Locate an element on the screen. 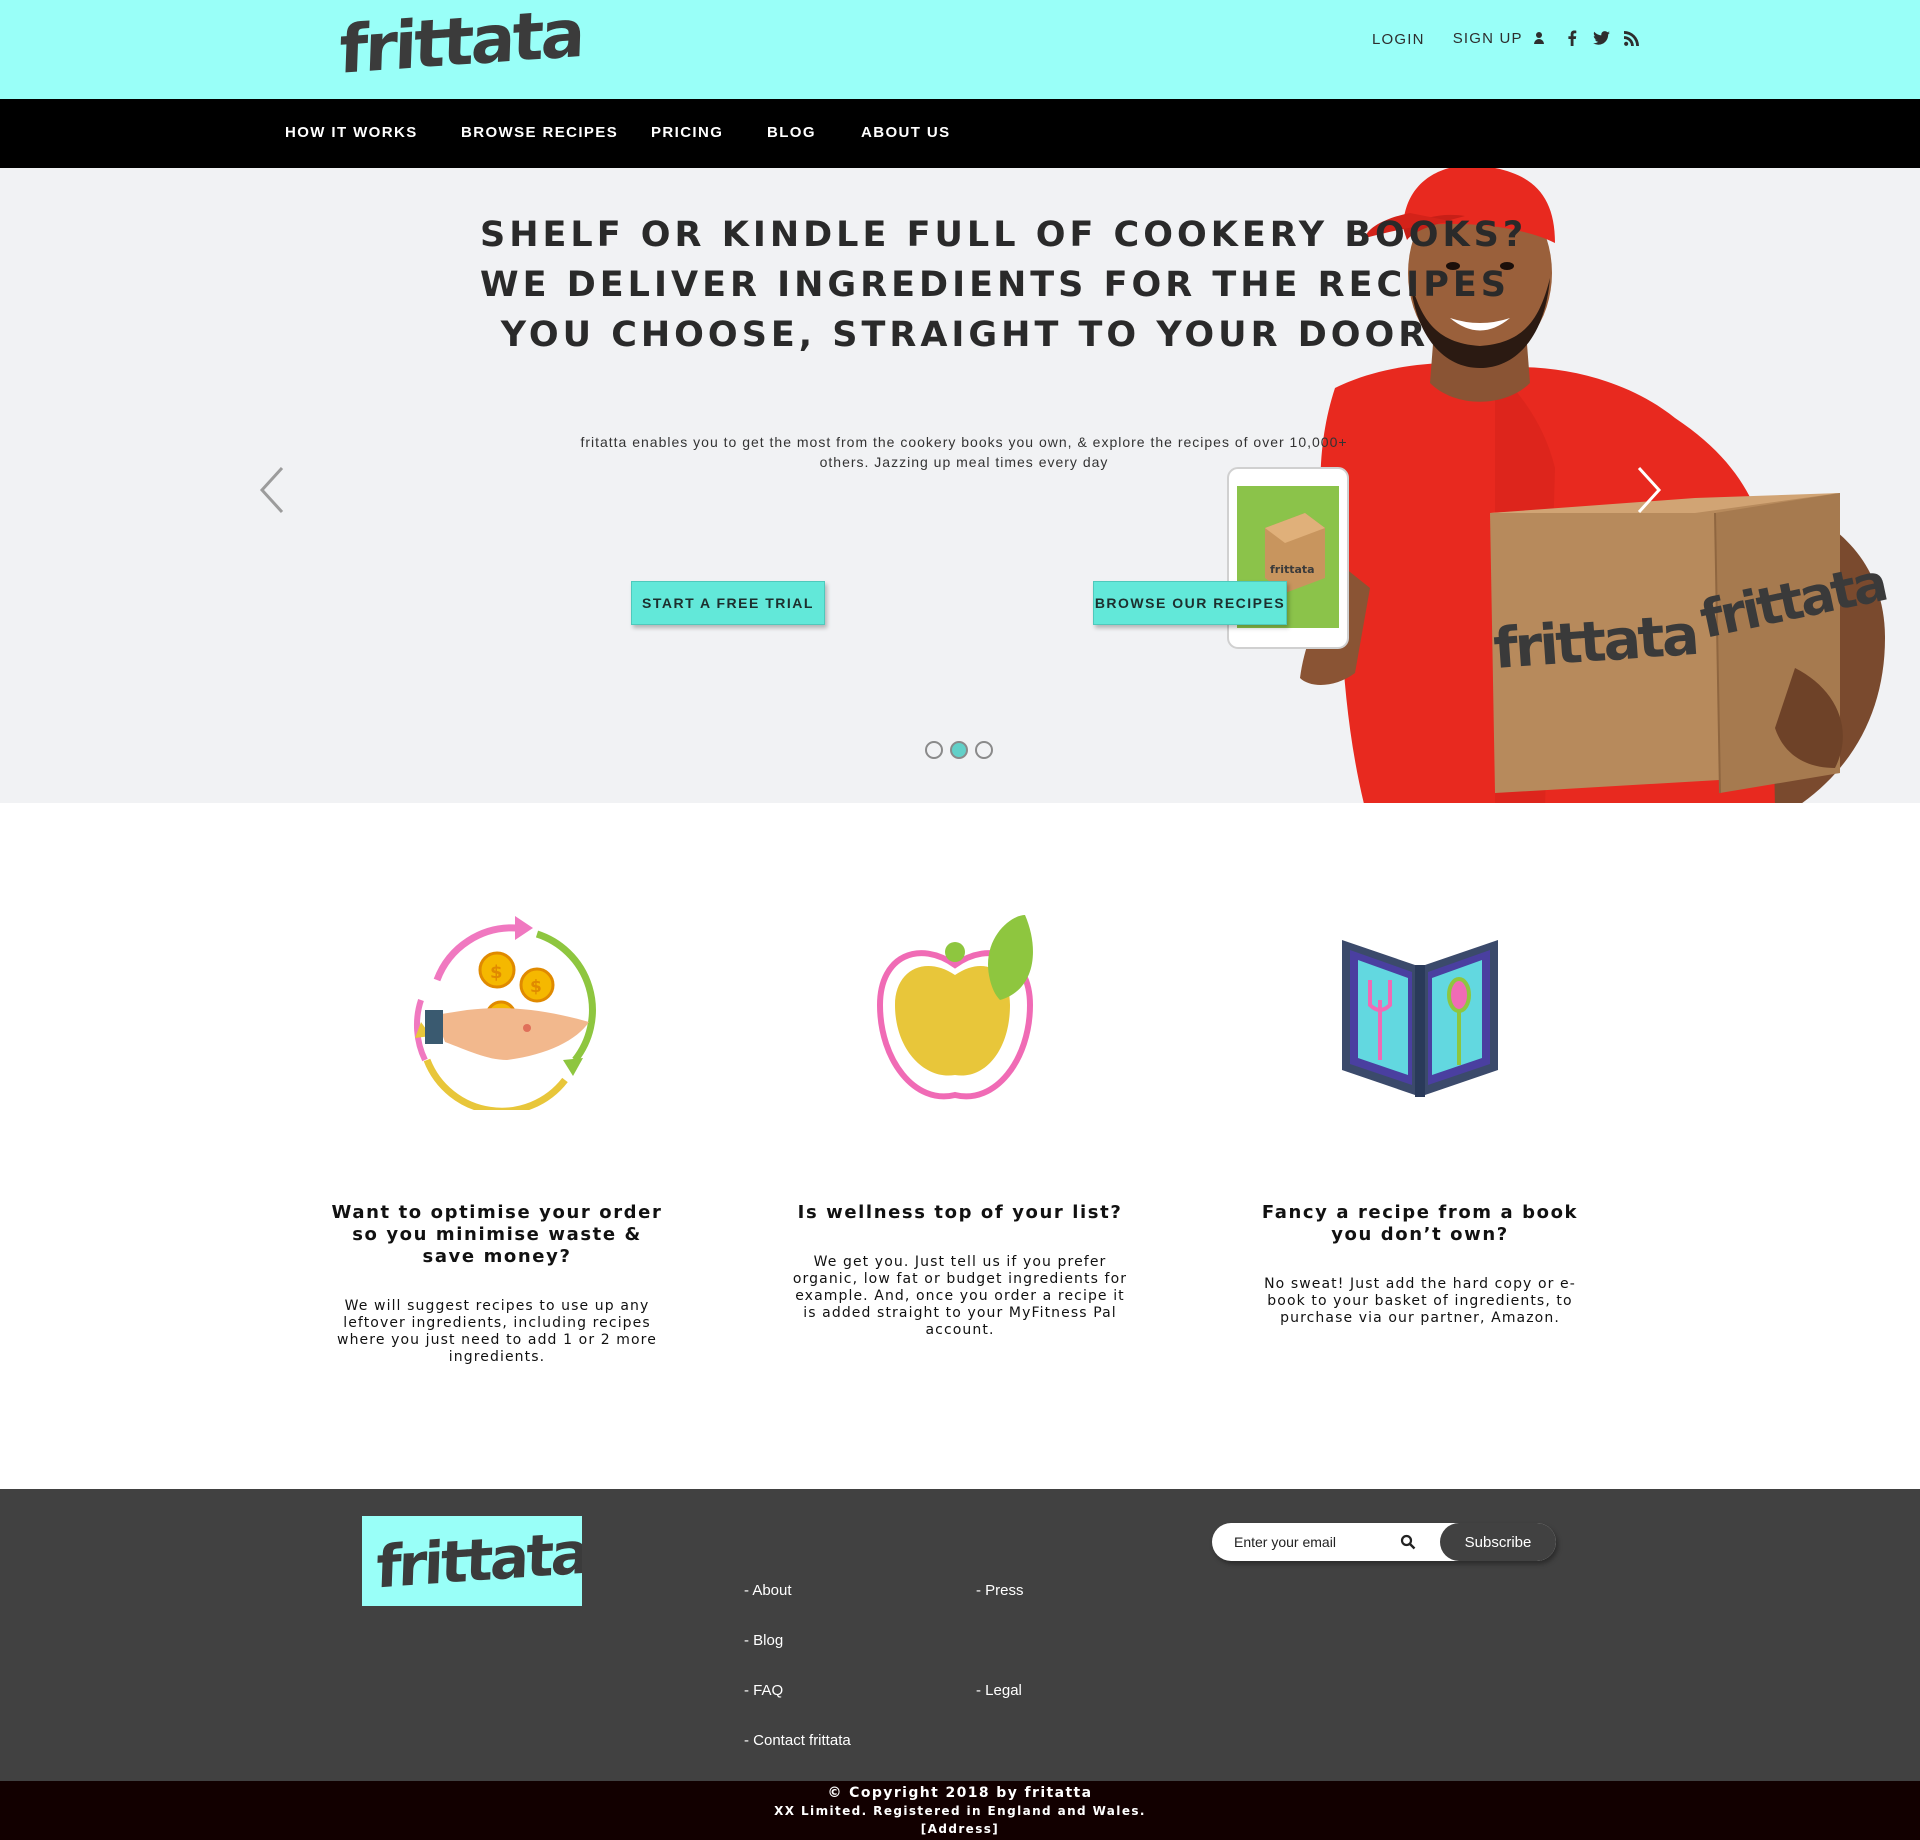 The height and width of the screenshot is (1840, 1920). newsletter-form: Subscribe is located at coordinates (1384, 1542).